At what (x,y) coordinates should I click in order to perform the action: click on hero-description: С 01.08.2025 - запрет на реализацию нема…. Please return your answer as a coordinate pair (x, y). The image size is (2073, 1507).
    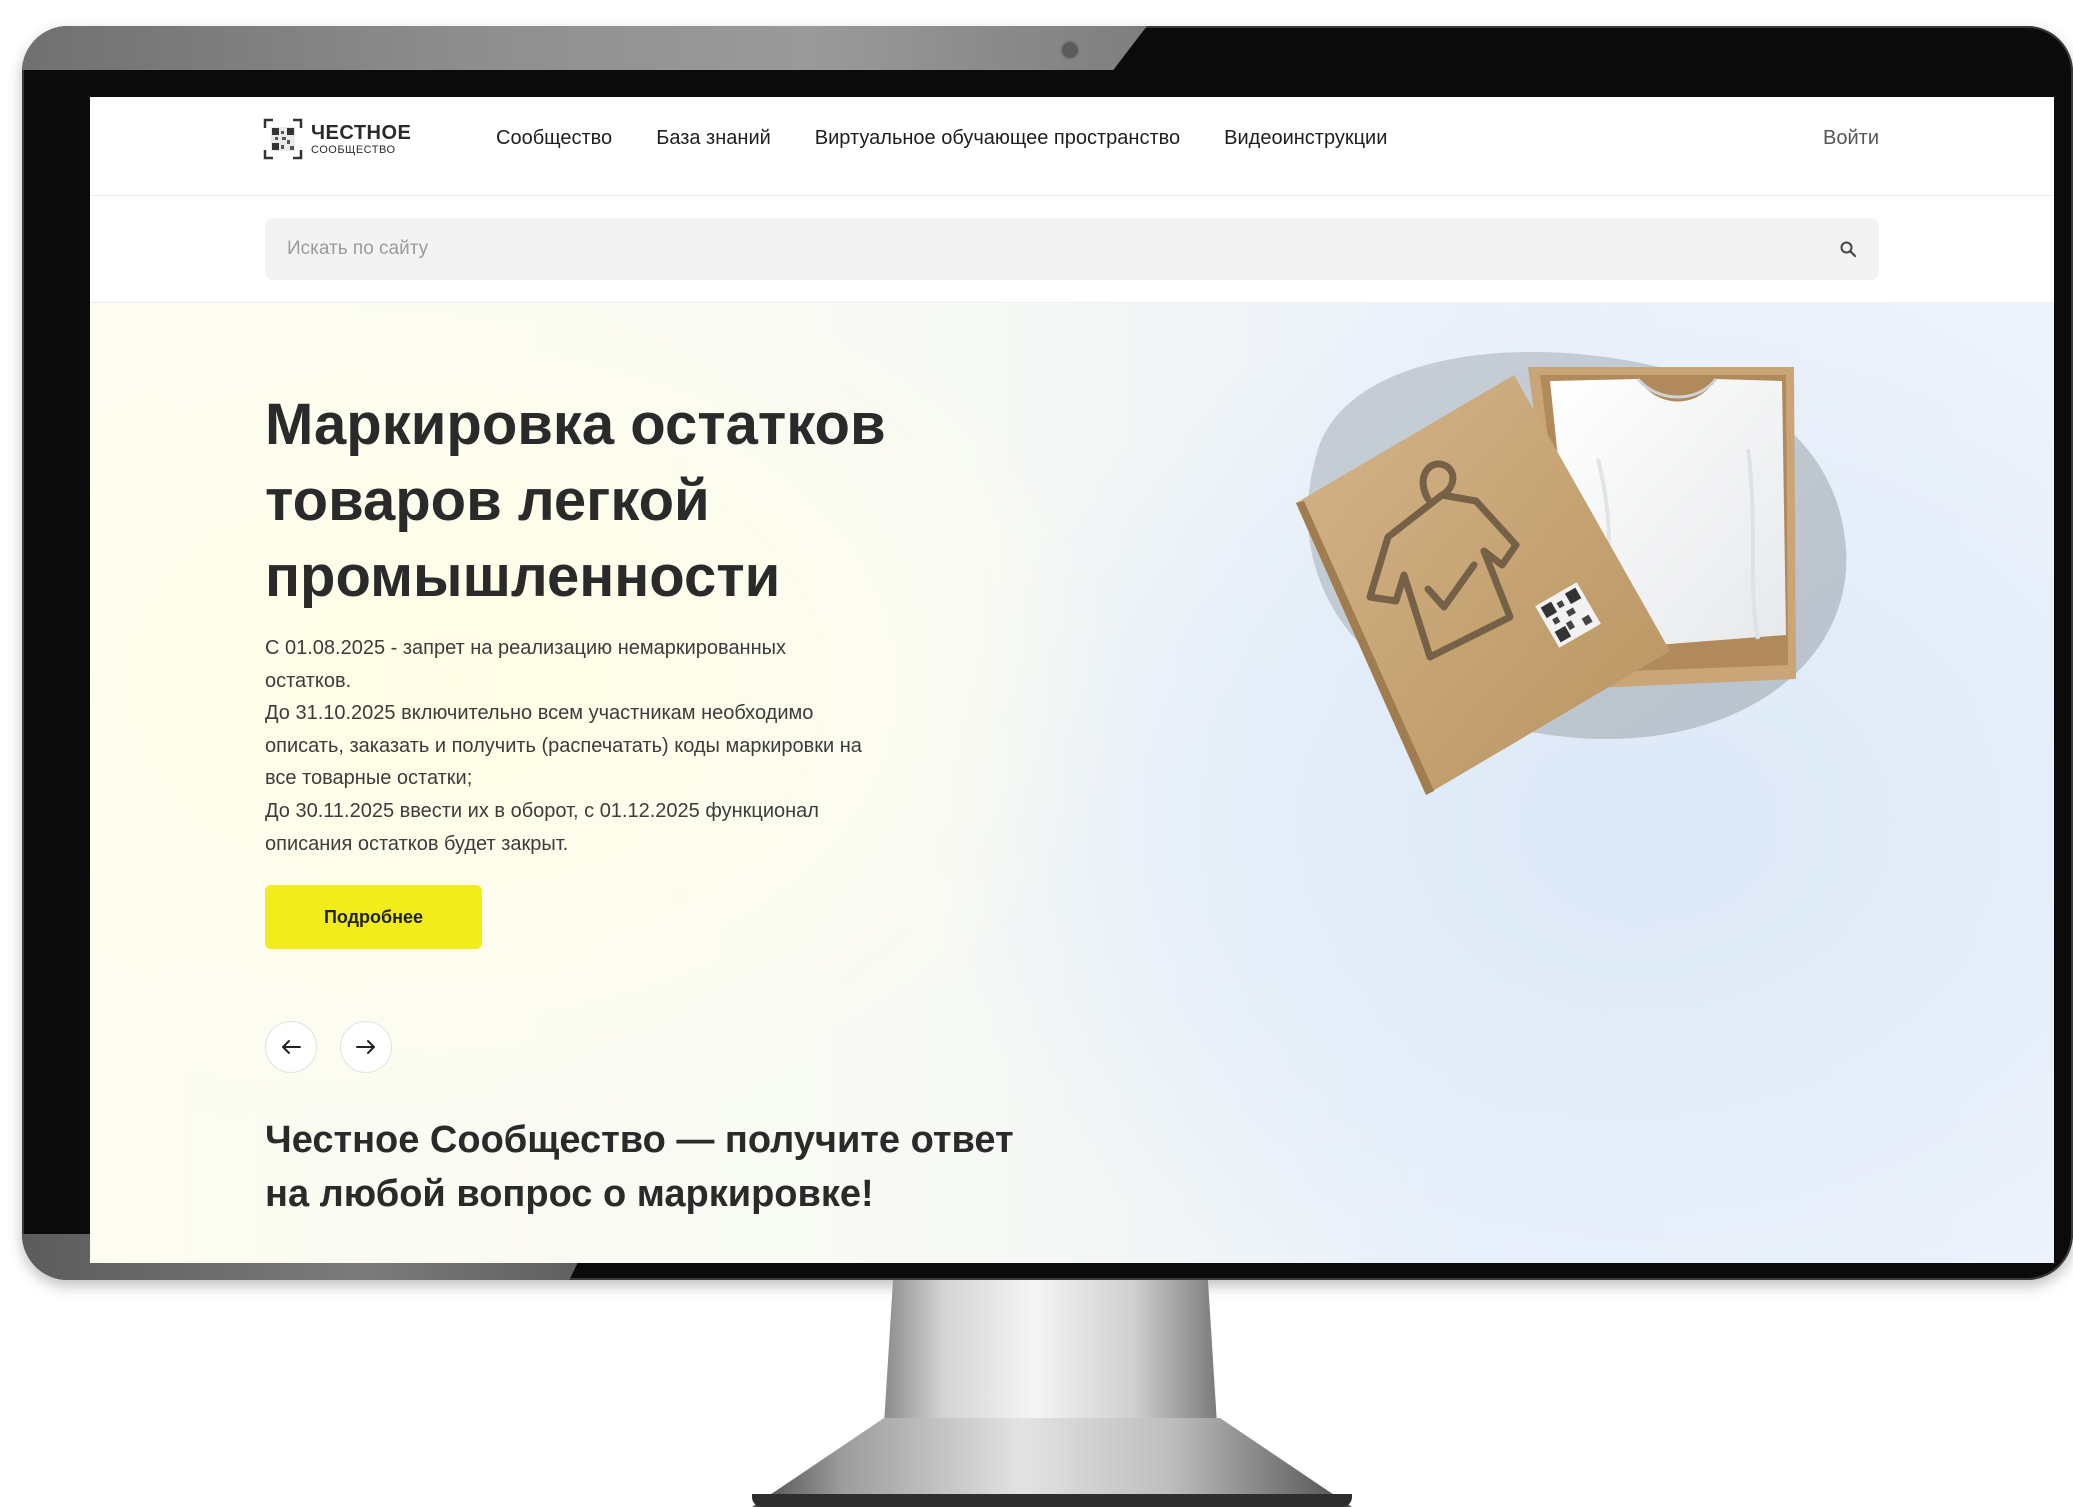
    Looking at the image, I should click on (615, 746).